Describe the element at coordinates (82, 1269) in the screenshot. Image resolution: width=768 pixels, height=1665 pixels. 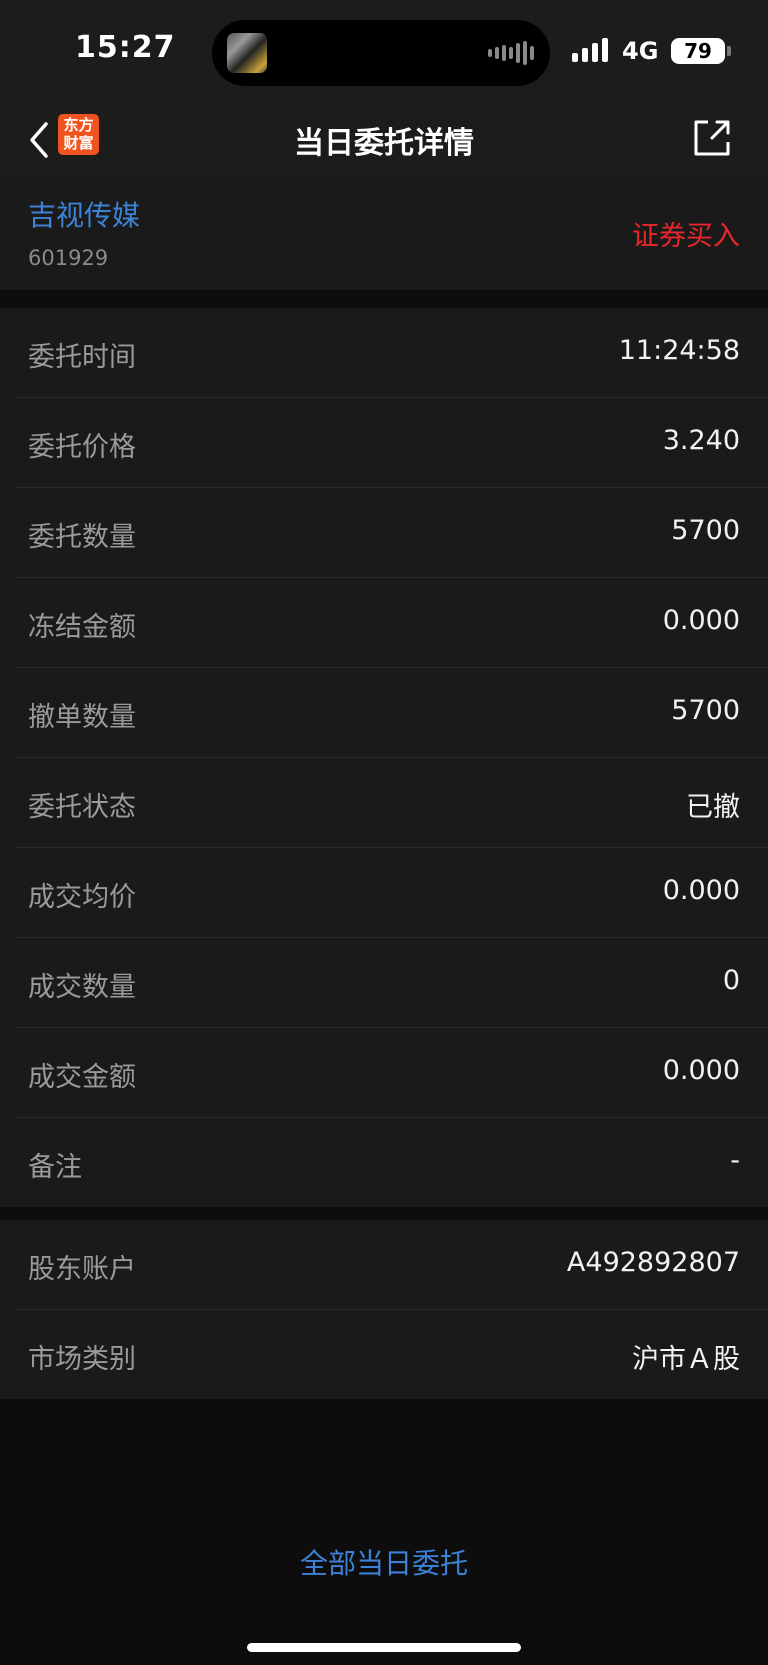
I see `account-label: 股东账户` at that location.